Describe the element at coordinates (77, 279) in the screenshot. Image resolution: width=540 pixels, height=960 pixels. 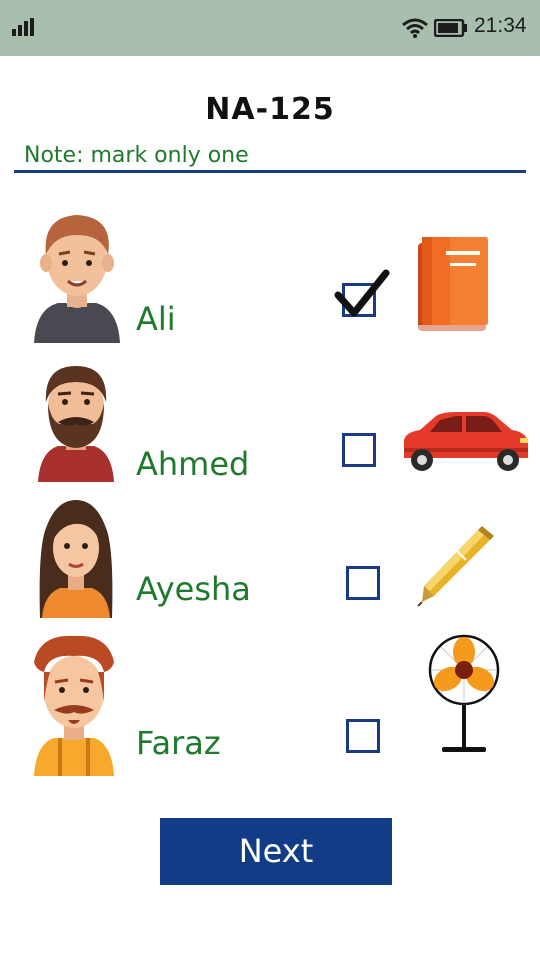
I see `avatar-ali` at that location.